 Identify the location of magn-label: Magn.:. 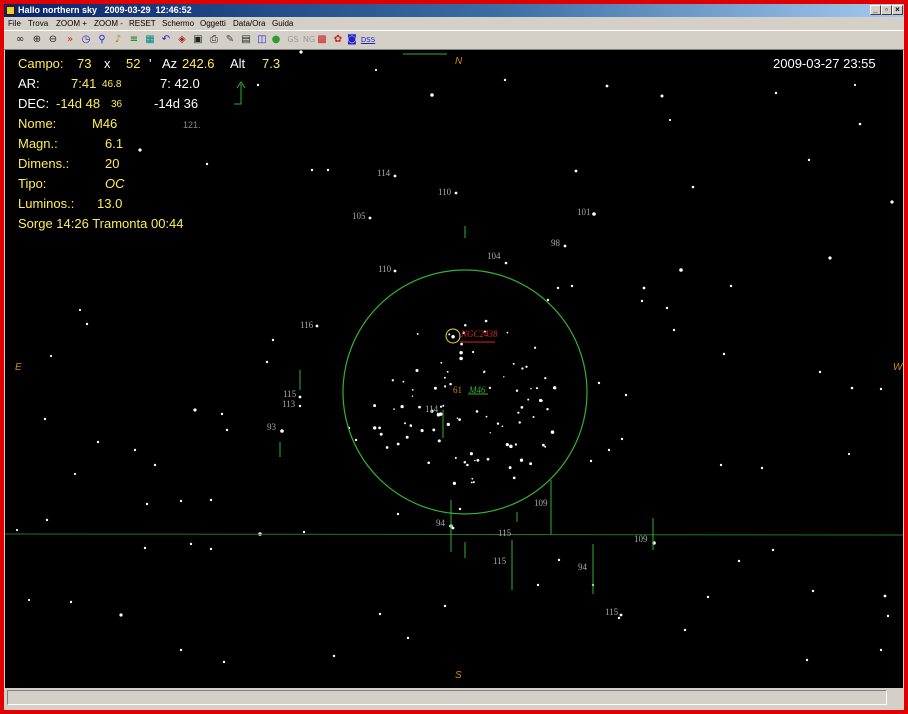
(38, 143).